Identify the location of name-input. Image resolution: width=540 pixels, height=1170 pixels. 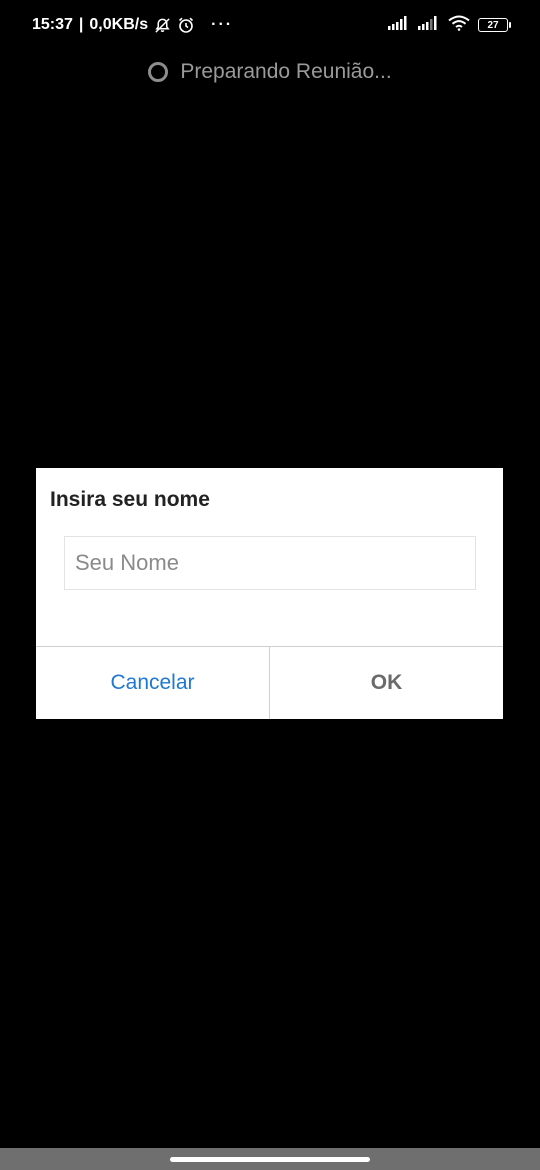
(270, 563).